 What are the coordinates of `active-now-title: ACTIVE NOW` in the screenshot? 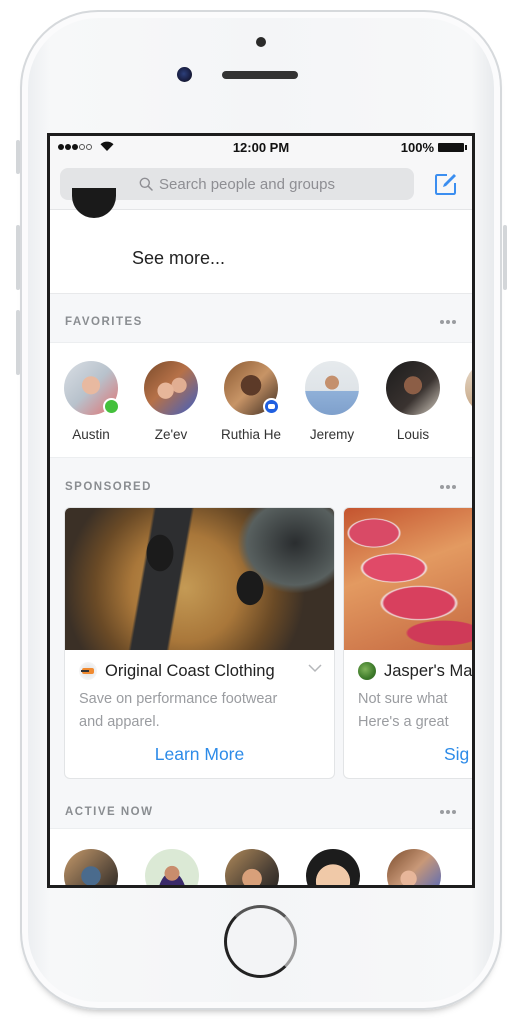 It's located at (109, 812).